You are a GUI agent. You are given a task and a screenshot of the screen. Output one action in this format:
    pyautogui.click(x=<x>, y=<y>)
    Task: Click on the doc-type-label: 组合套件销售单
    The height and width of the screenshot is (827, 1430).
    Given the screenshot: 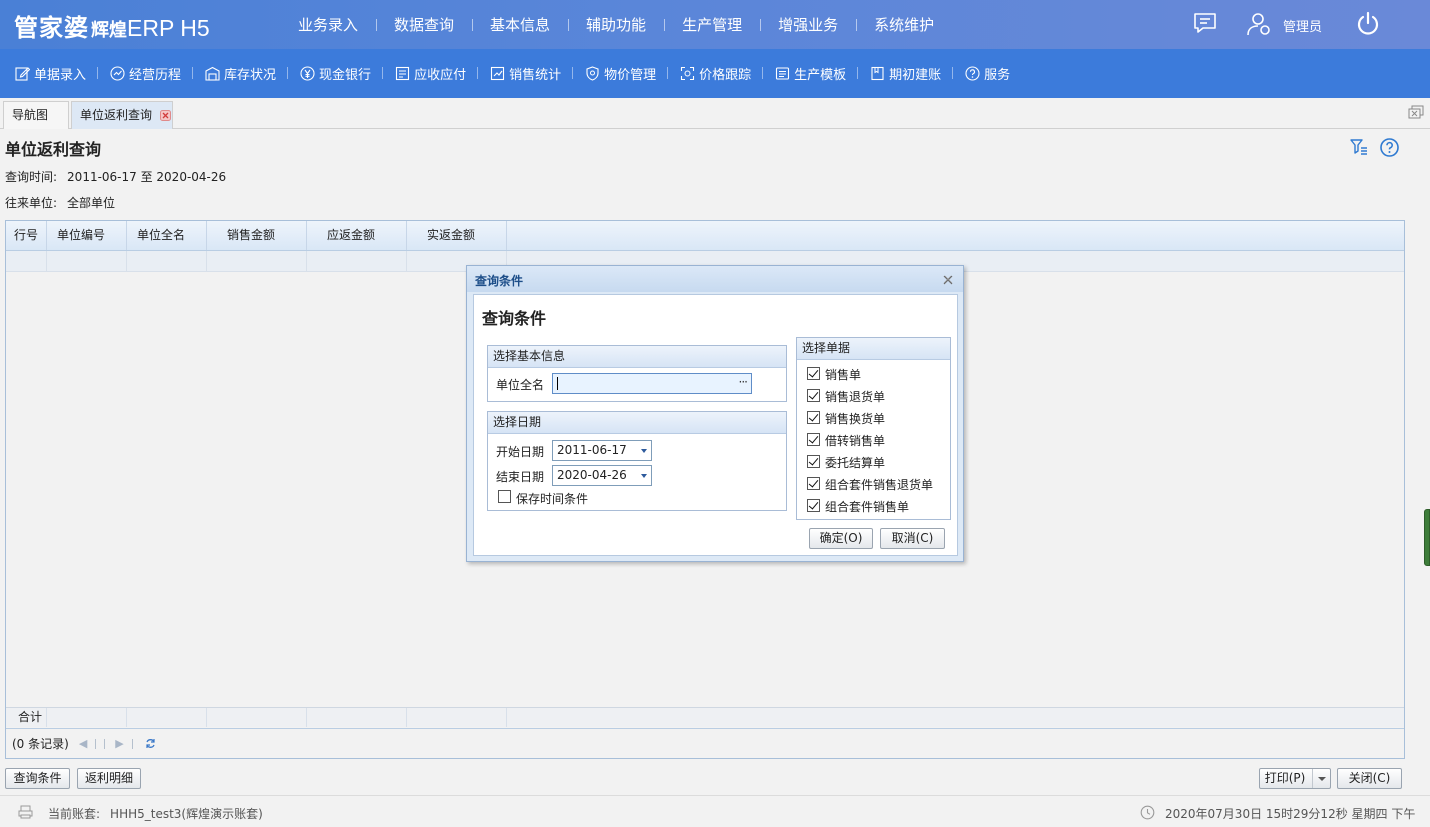 What is the action you would take?
    pyautogui.click(x=867, y=506)
    